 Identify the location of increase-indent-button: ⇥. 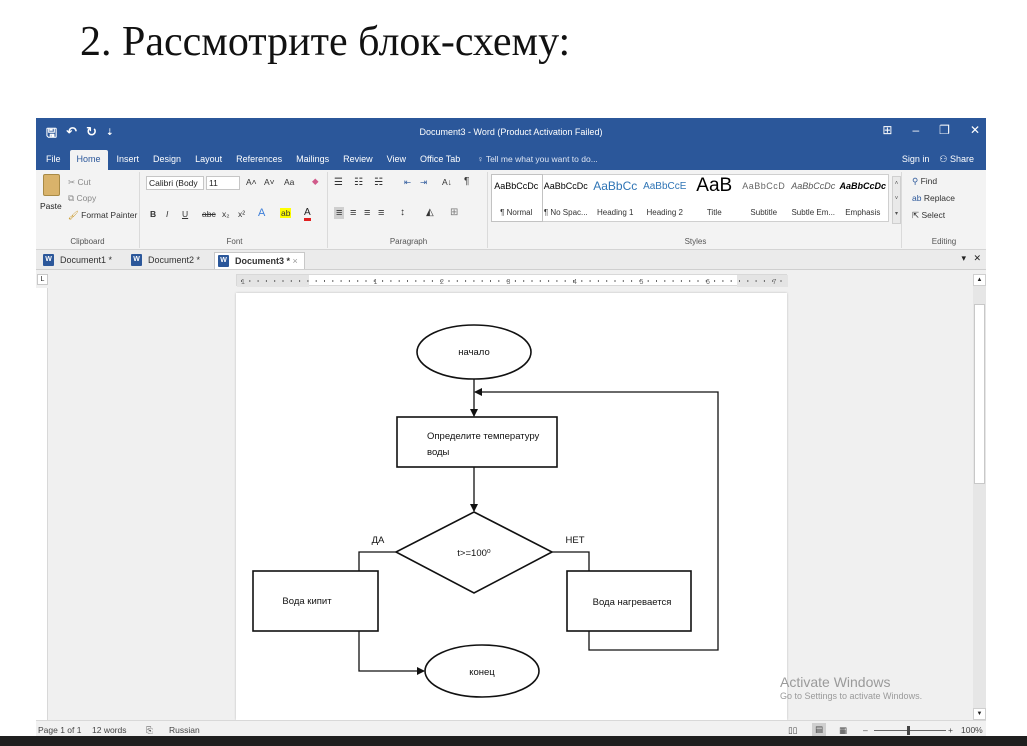
(423, 182).